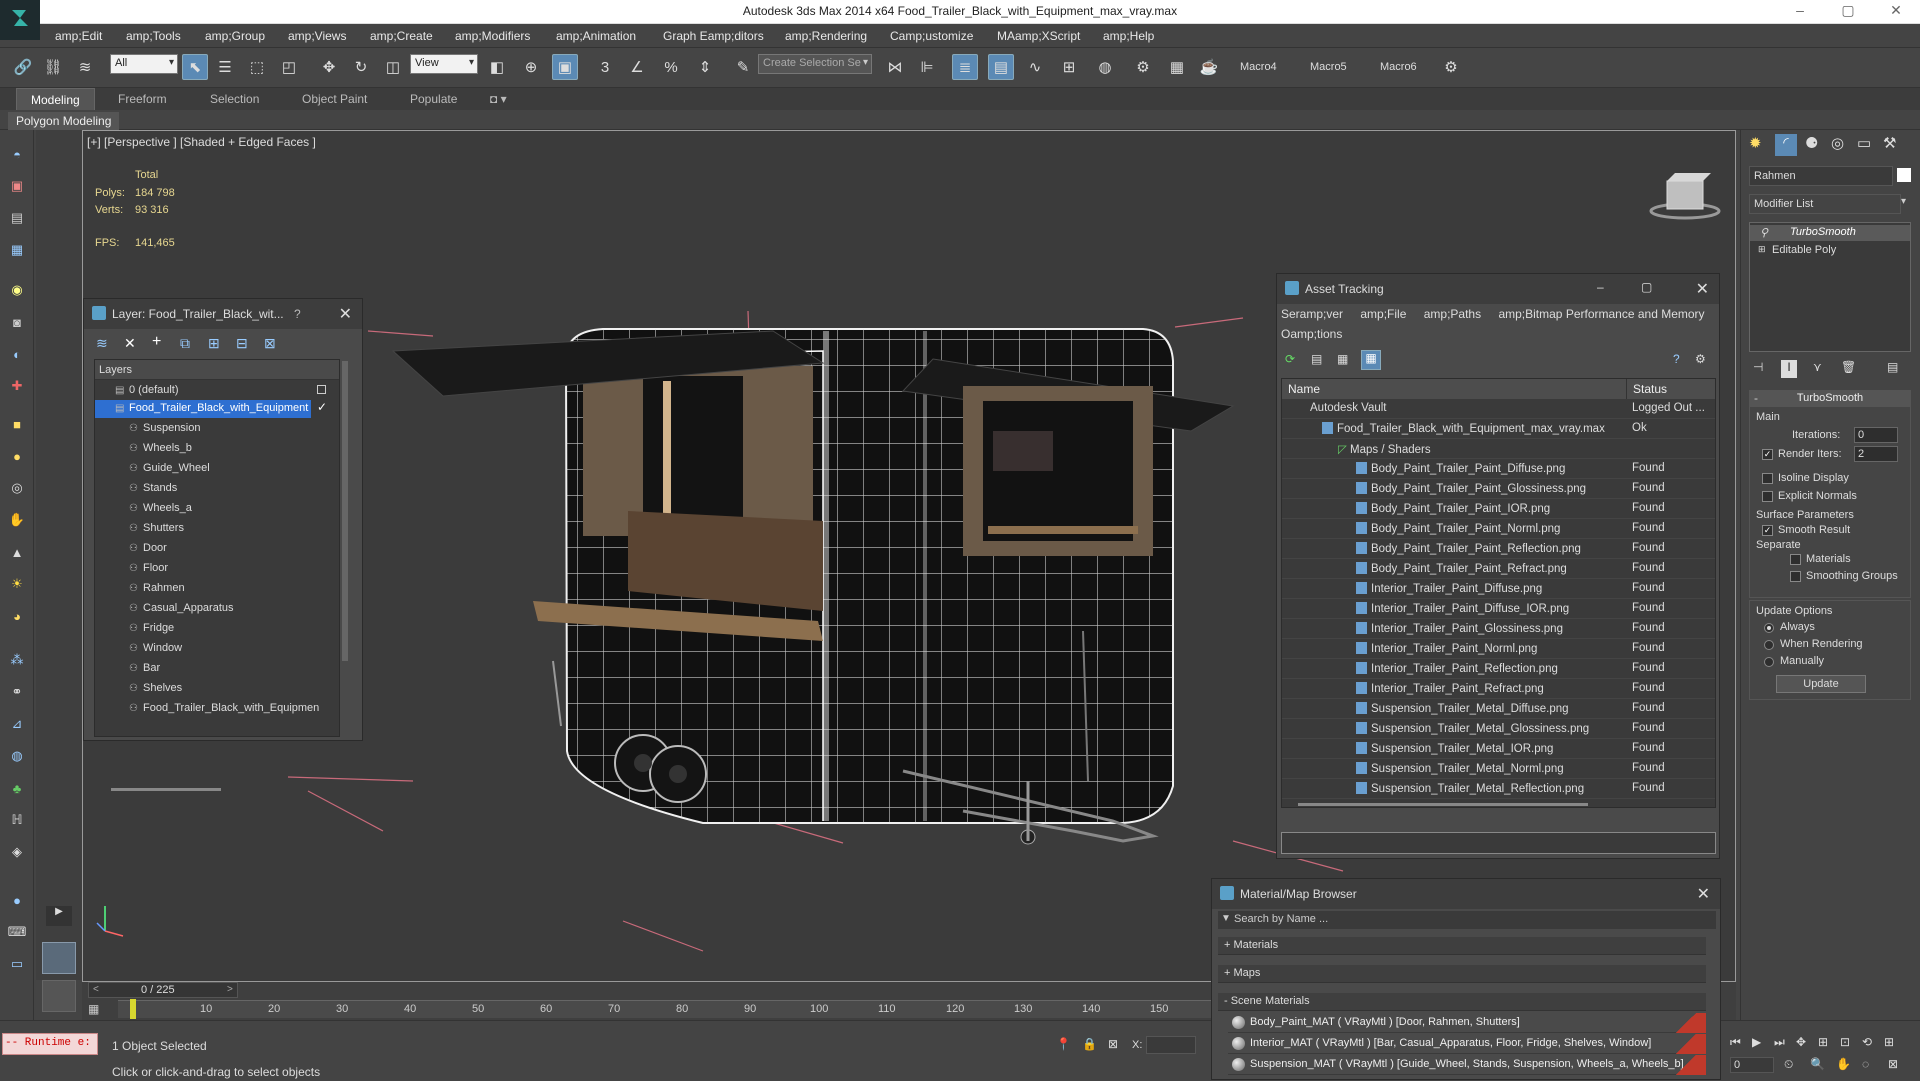  What do you see at coordinates (1755, 143) in the screenshot?
I see `create-tab-icon: ✹` at bounding box center [1755, 143].